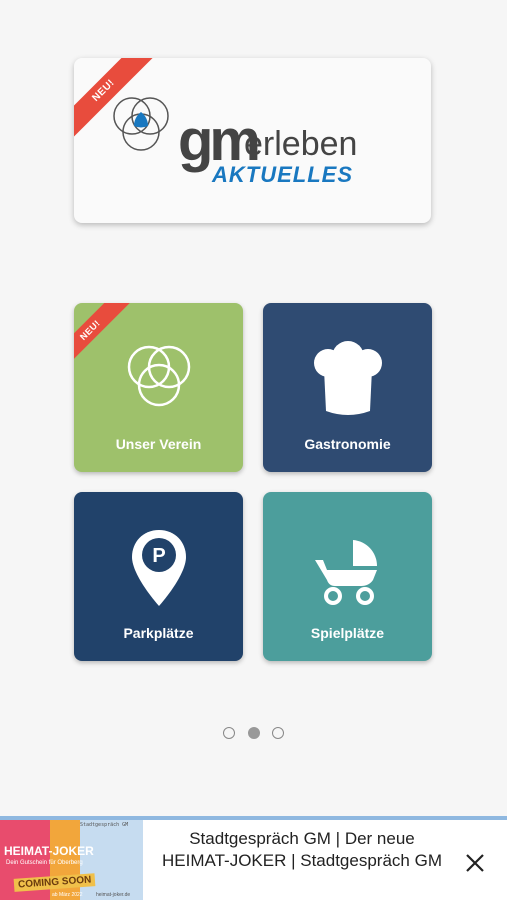  Describe the element at coordinates (158, 568) in the screenshot. I see `parking-pin-icon: P` at that location.